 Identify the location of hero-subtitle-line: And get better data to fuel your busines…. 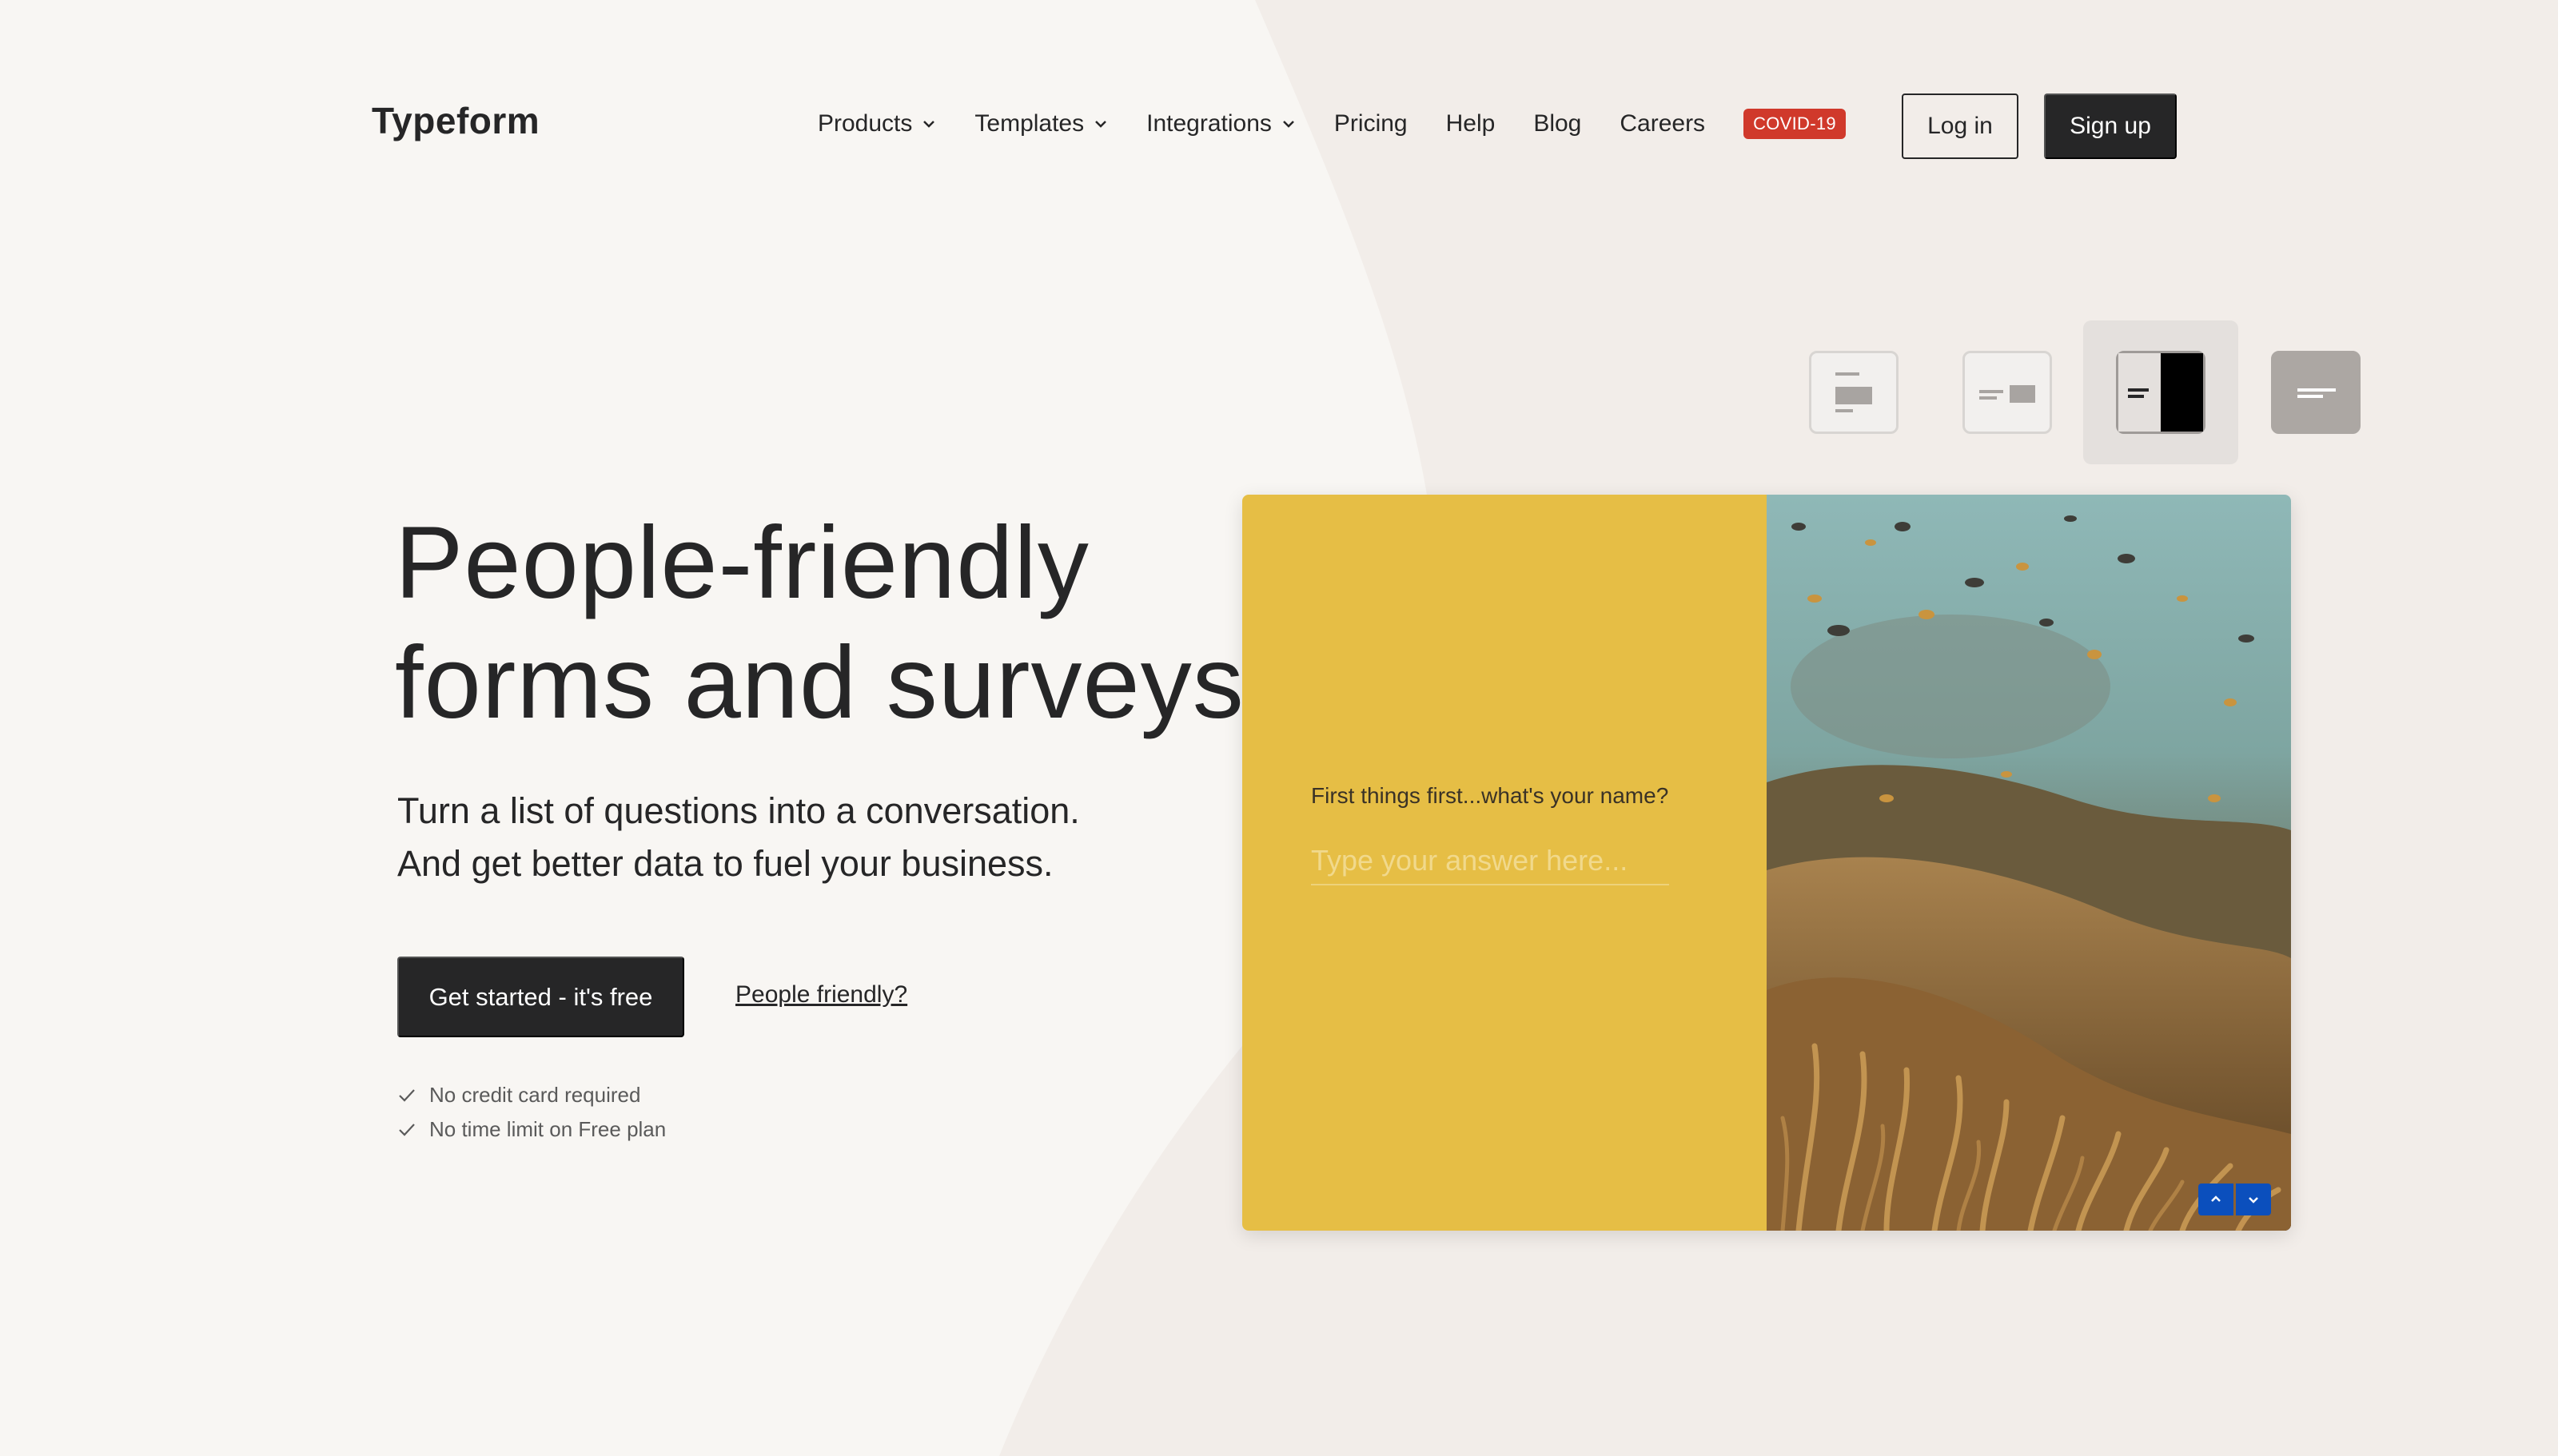
(725, 863).